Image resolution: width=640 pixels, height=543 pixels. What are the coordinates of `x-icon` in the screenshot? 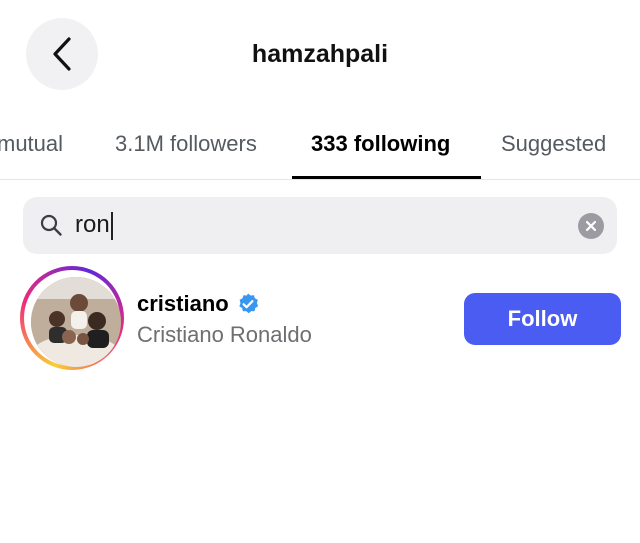 It's located at (591, 226).